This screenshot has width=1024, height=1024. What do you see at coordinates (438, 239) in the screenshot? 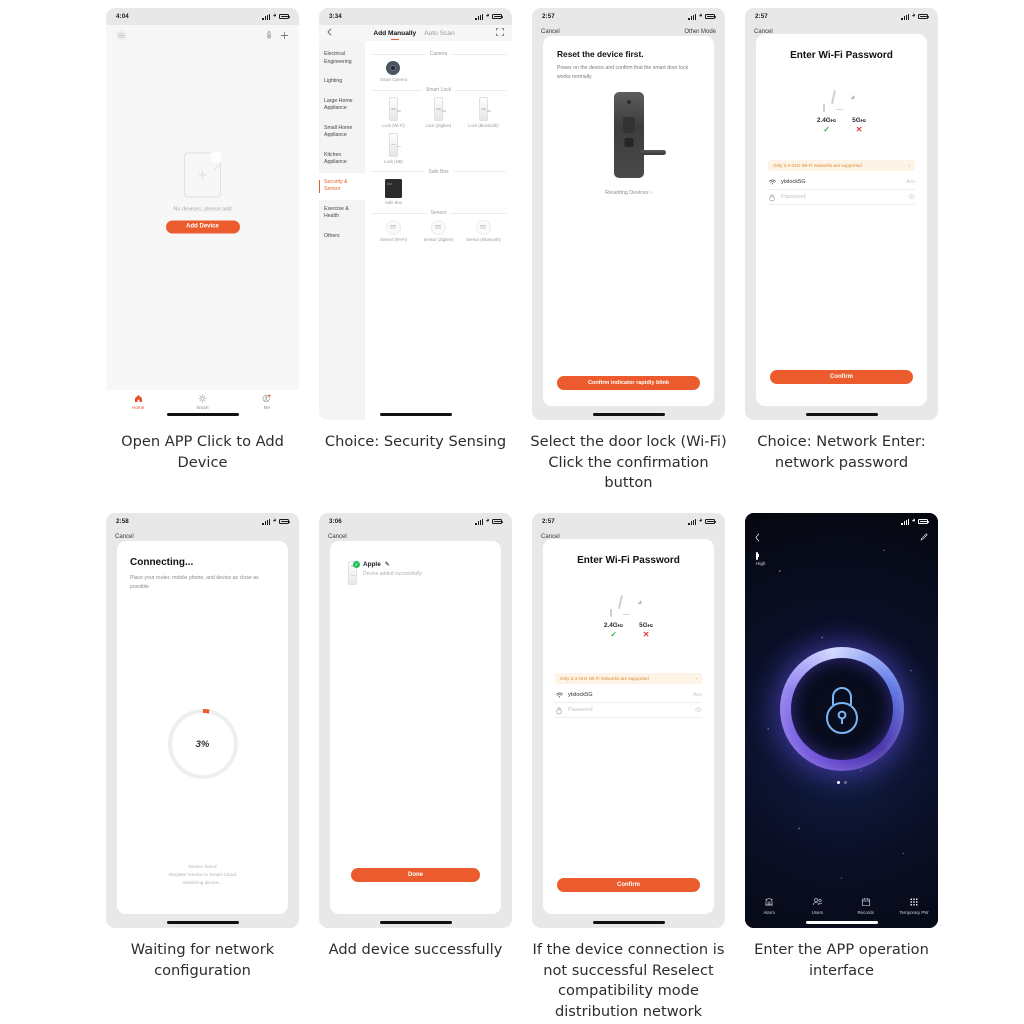
I see `device-label: Sensor (Zigbee)` at bounding box center [438, 239].